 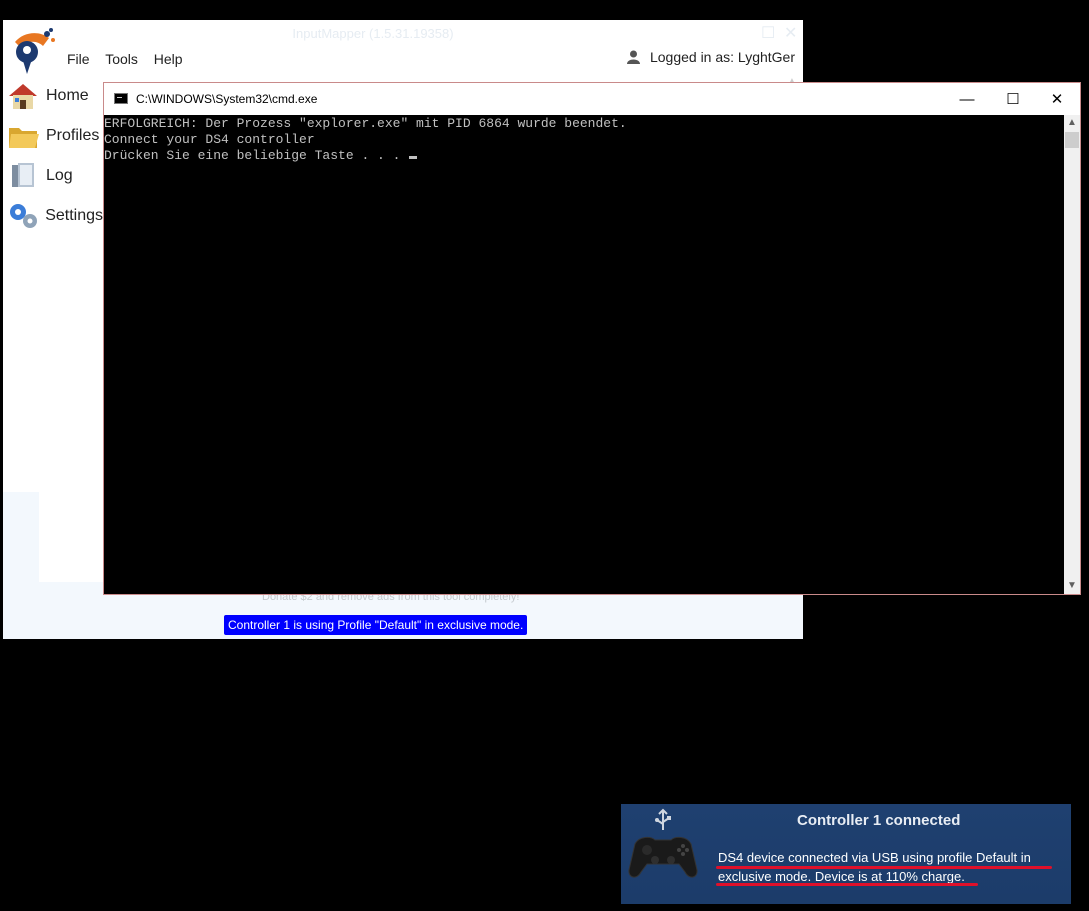 I want to click on im-close-button: ✕, so click(x=790, y=33).